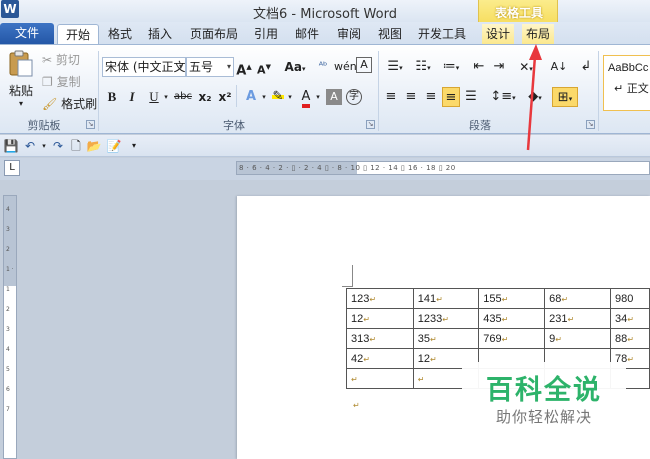 Image resolution: width=650 pixels, height=459 pixels. I want to click on style-normal: AaBbCc ↵ 正文, so click(626, 83).